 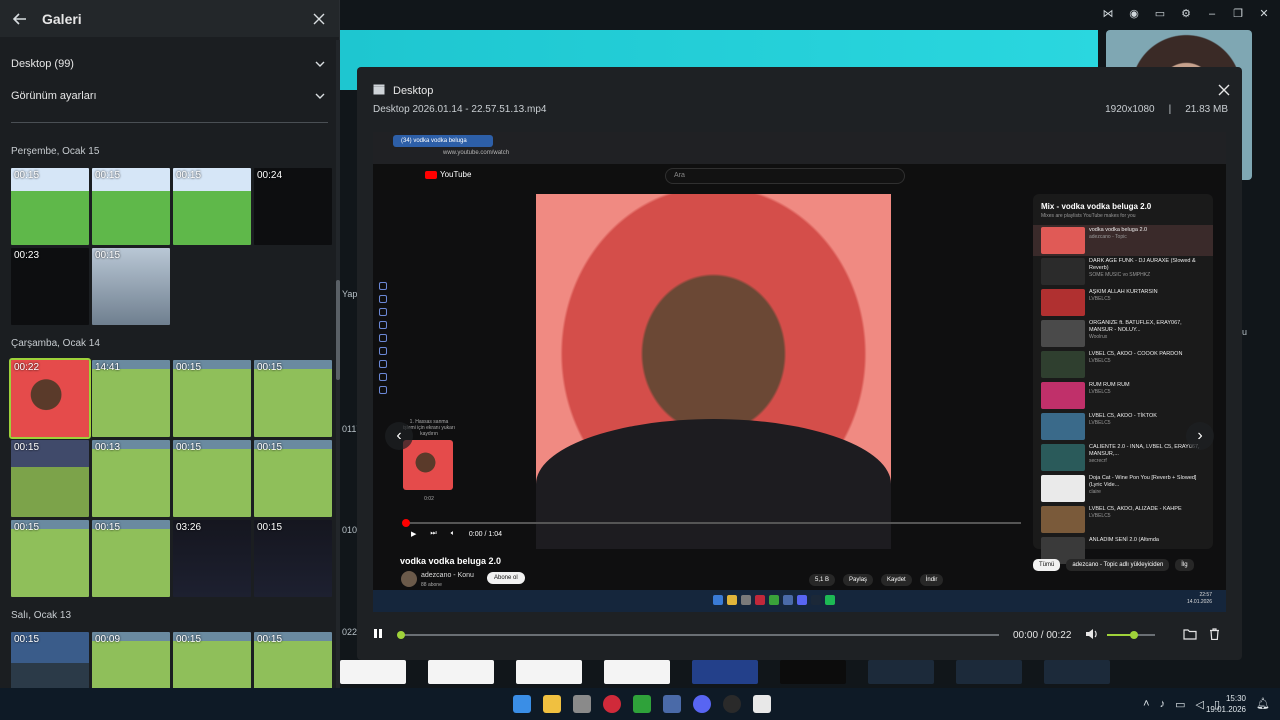 I want to click on notification-bell-icon: 🔔︎, so click(x=1263, y=703).